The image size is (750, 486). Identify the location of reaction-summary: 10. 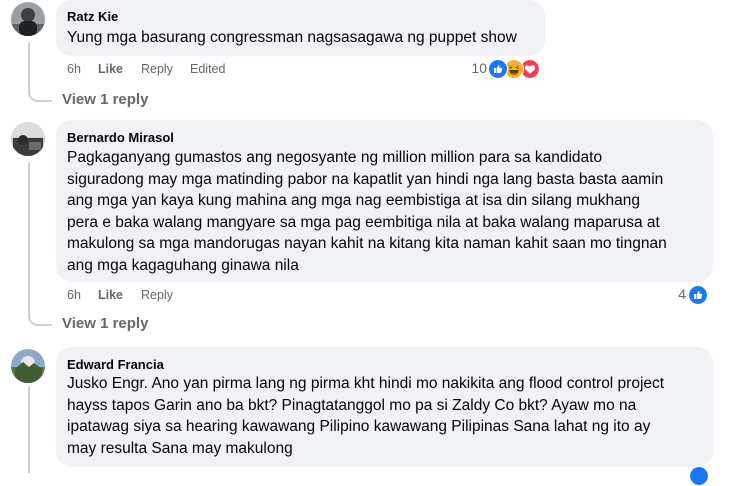
(506, 69).